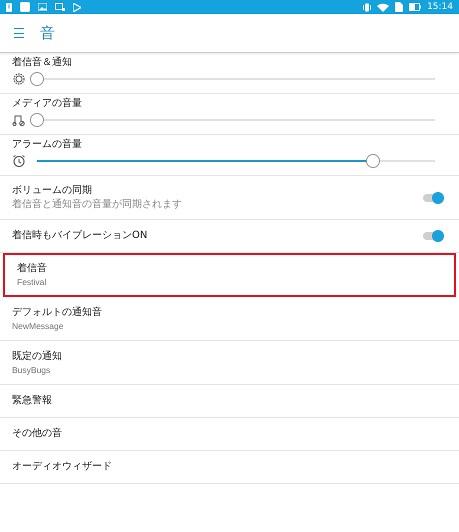 This screenshot has width=459, height=532. What do you see at coordinates (383, 7) in the screenshot?
I see `wifi-icon` at bounding box center [383, 7].